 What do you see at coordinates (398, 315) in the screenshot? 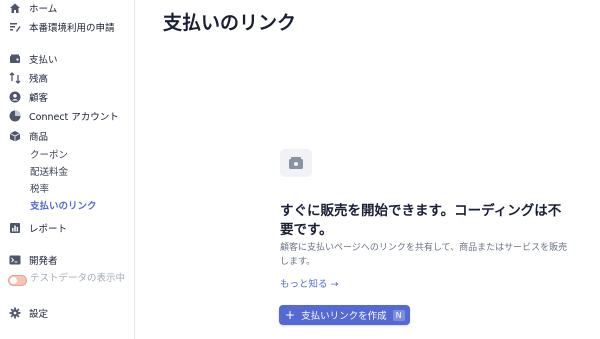
I see `keyboard-shortcut-badge: N` at bounding box center [398, 315].